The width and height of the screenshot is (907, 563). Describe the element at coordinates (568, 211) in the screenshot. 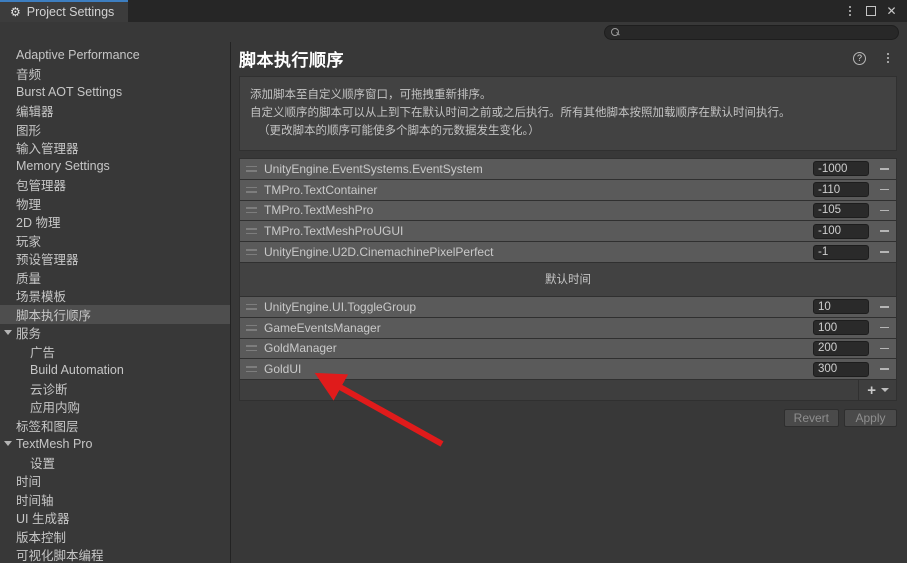

I see `script-row: TMPro.TextMeshPro -105` at that location.